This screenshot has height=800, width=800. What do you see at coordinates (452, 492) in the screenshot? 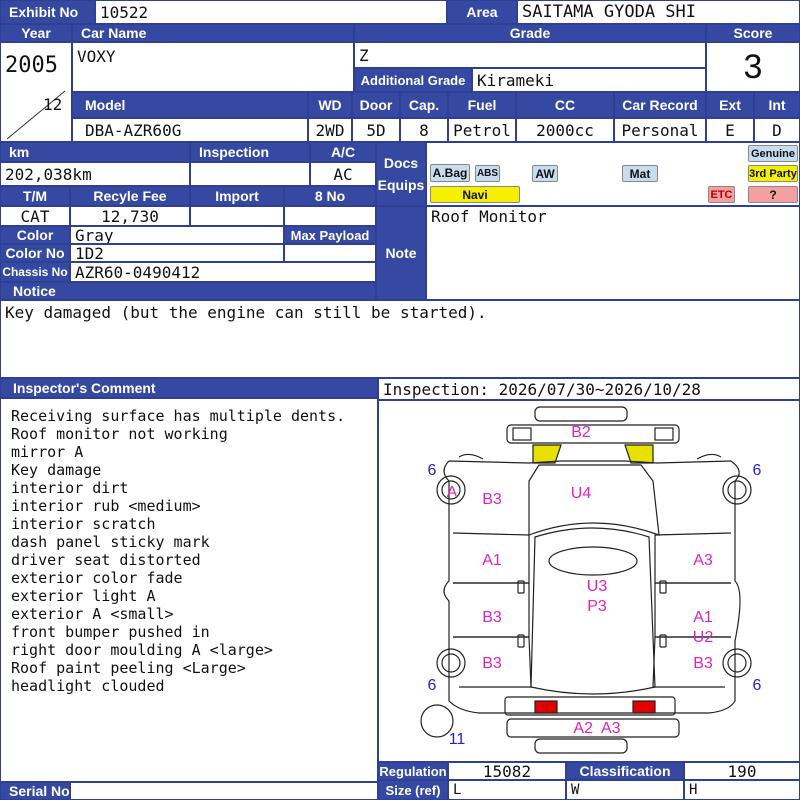
I see `damage-mirror-a: A` at bounding box center [452, 492].